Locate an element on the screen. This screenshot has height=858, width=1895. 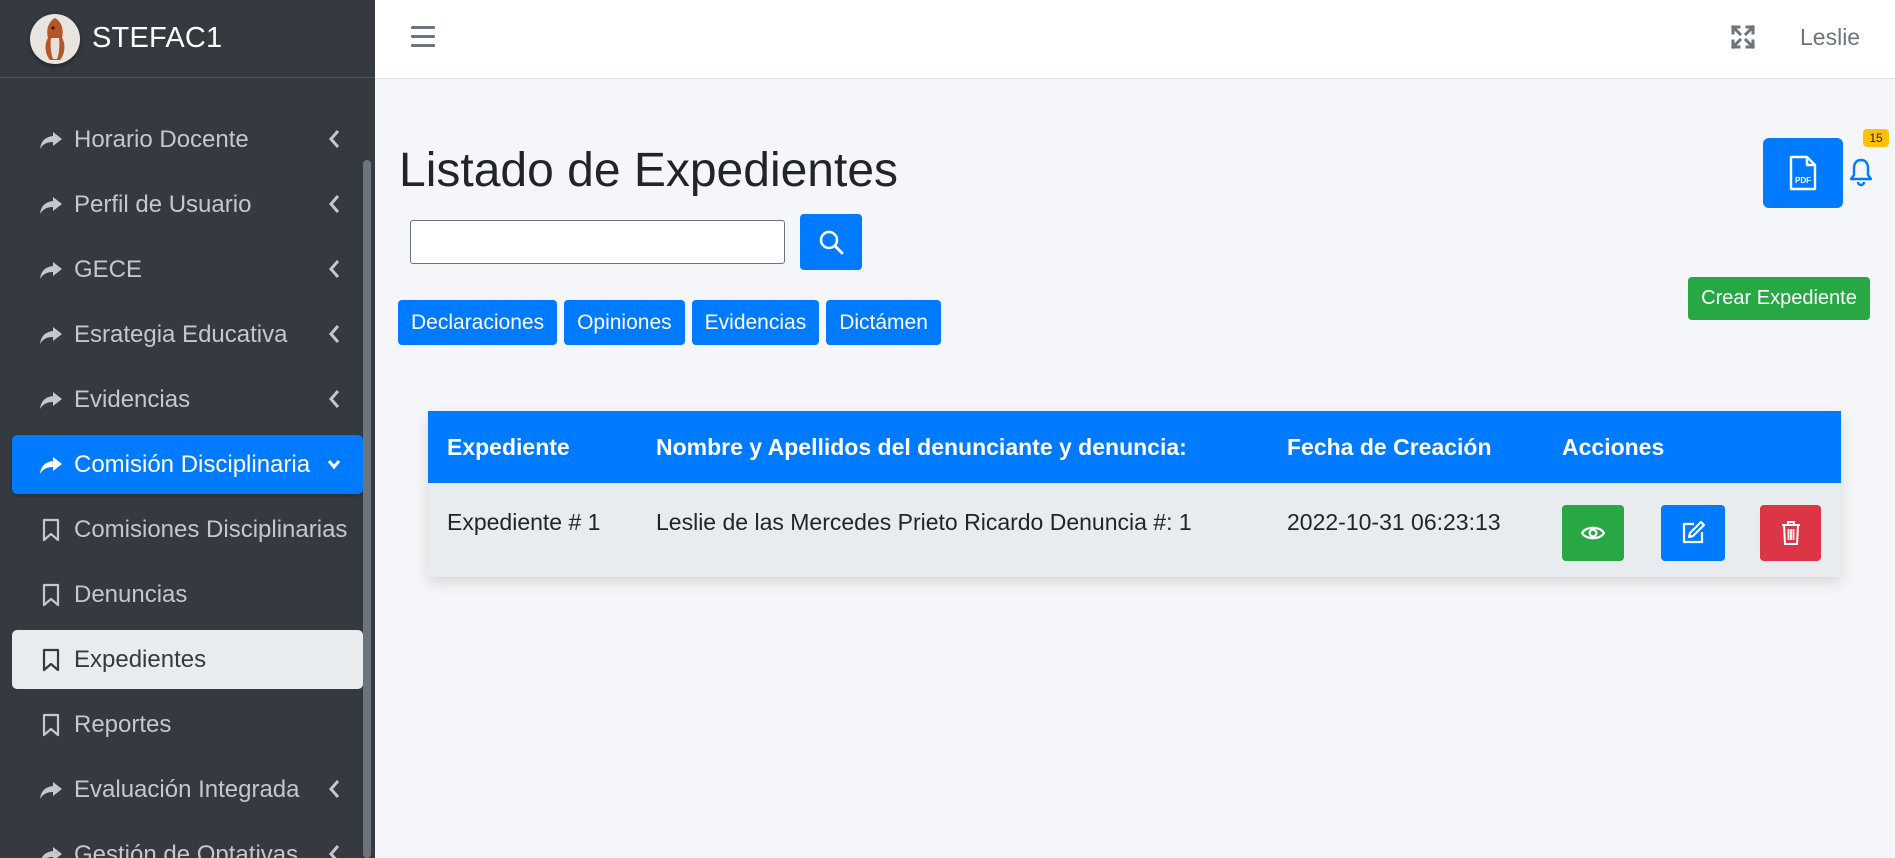
sidebar-item-label: Evaluación Integrada is located at coordinates (187, 789).